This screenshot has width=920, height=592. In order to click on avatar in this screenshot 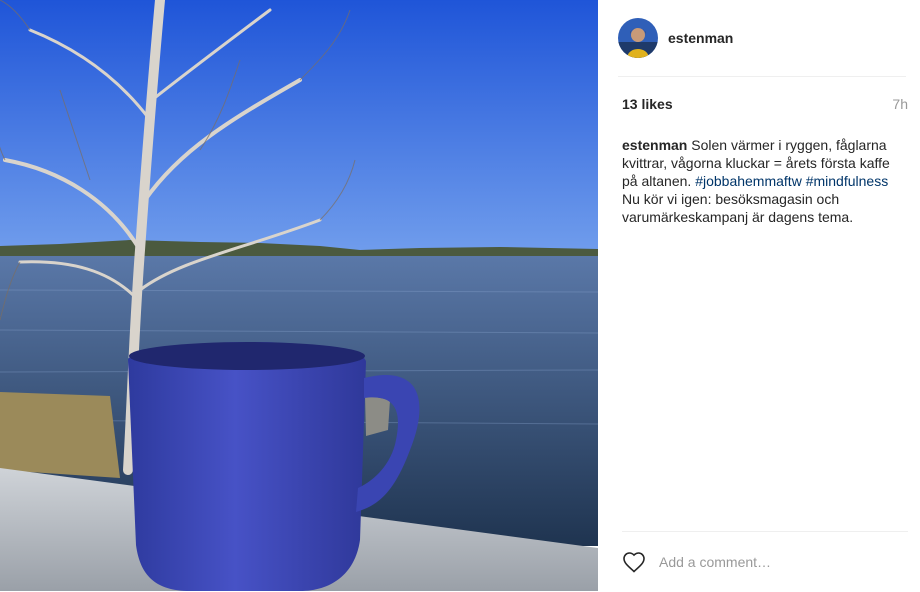, I will do `click(638, 38)`.